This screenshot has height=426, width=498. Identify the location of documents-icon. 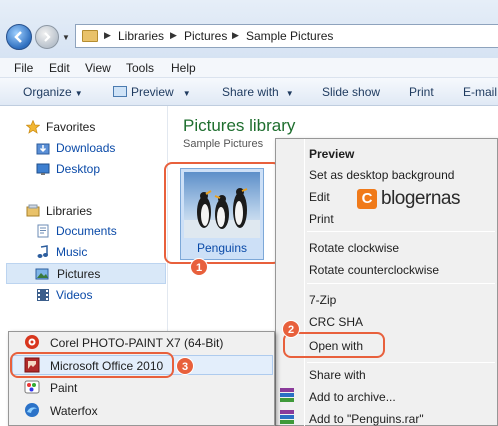
(43, 231).